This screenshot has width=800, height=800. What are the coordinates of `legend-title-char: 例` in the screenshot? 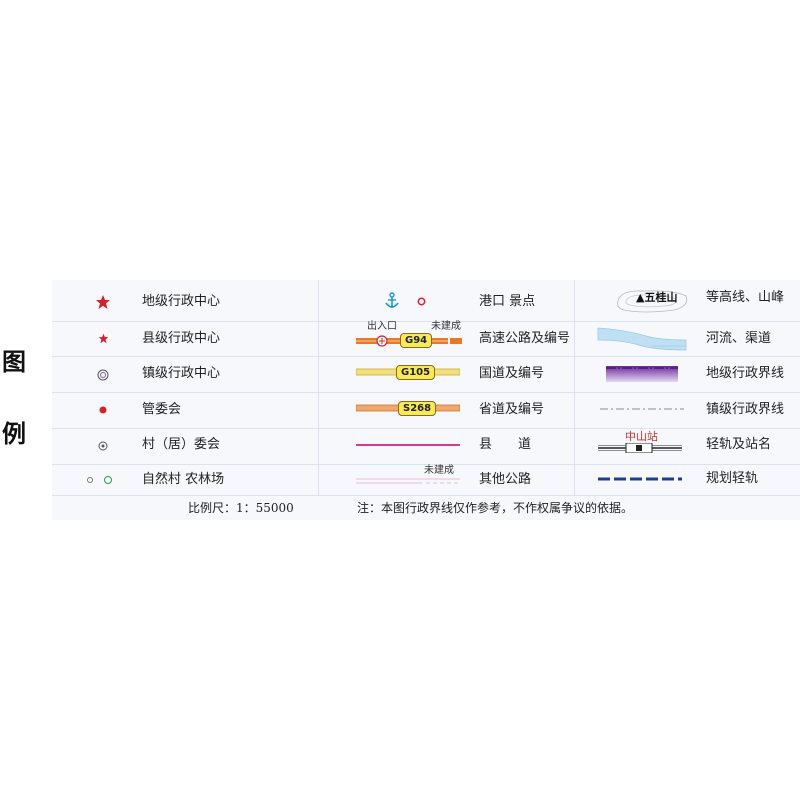 It's located at (14, 434).